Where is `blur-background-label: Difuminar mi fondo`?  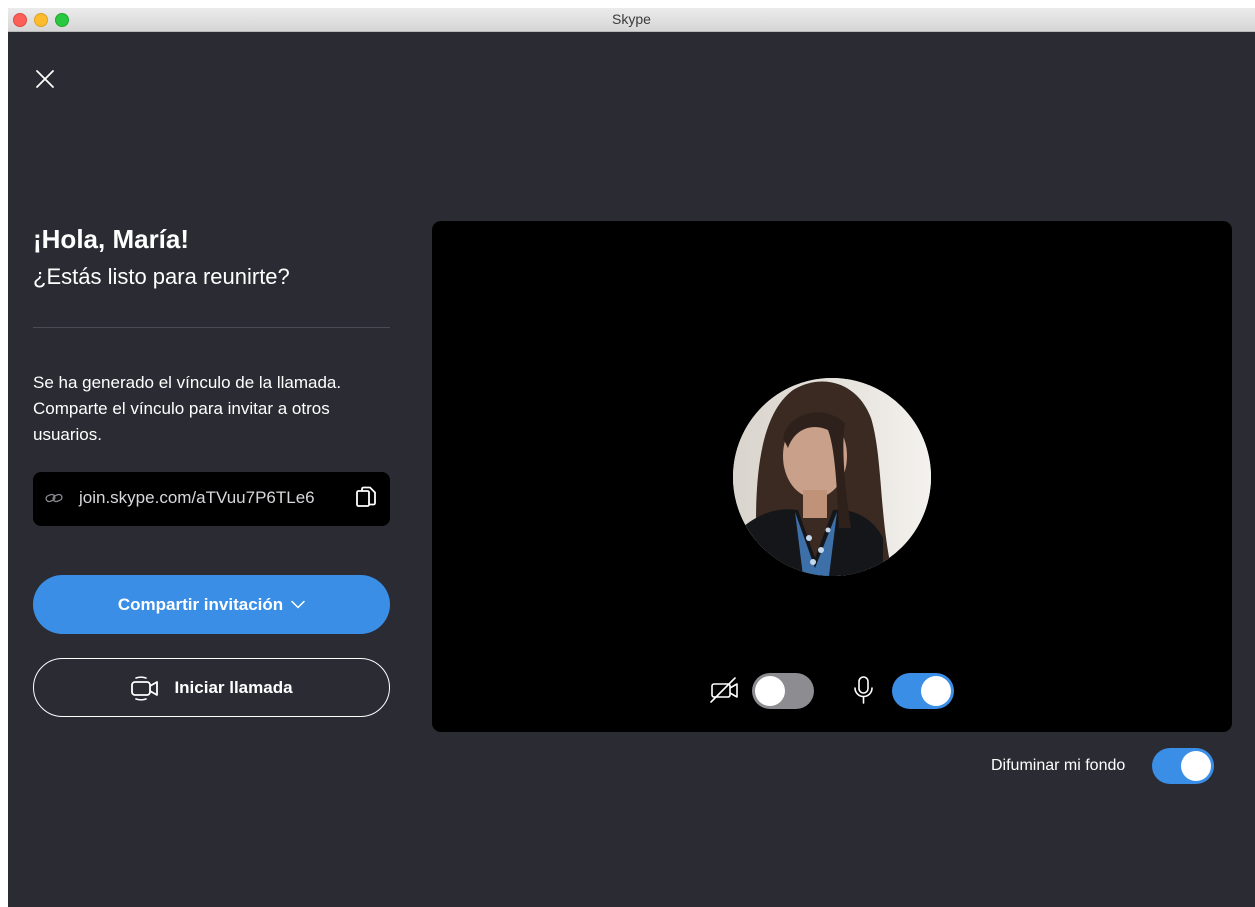
blur-background-label: Difuminar mi fondo is located at coordinates (1058, 765).